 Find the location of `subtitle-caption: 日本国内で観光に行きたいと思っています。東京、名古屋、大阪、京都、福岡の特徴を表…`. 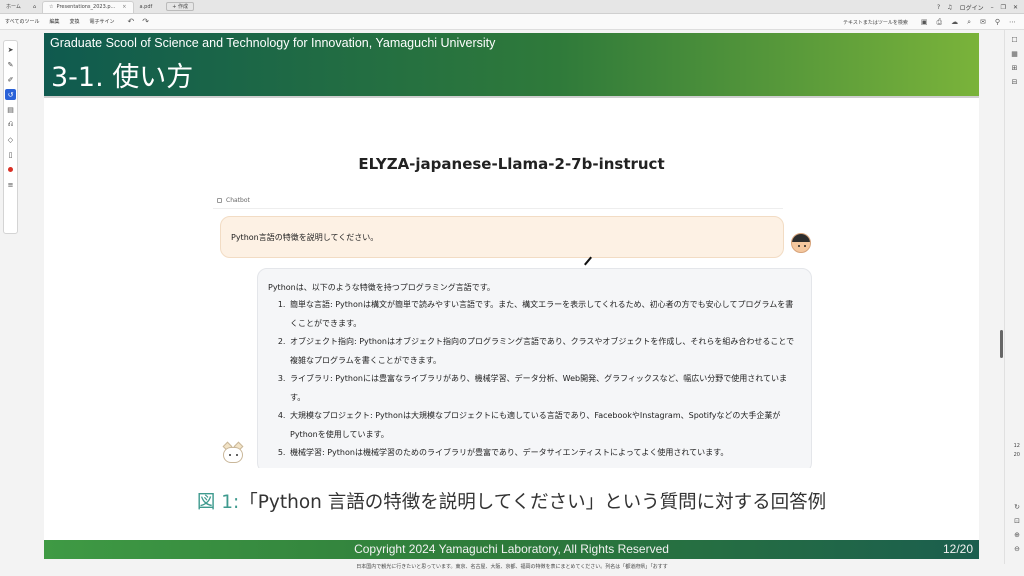

subtitle-caption: 日本国内で観光に行きたいと思っています。東京、名古屋、大阪、京都、福岡の特徴を表… is located at coordinates (512, 570).